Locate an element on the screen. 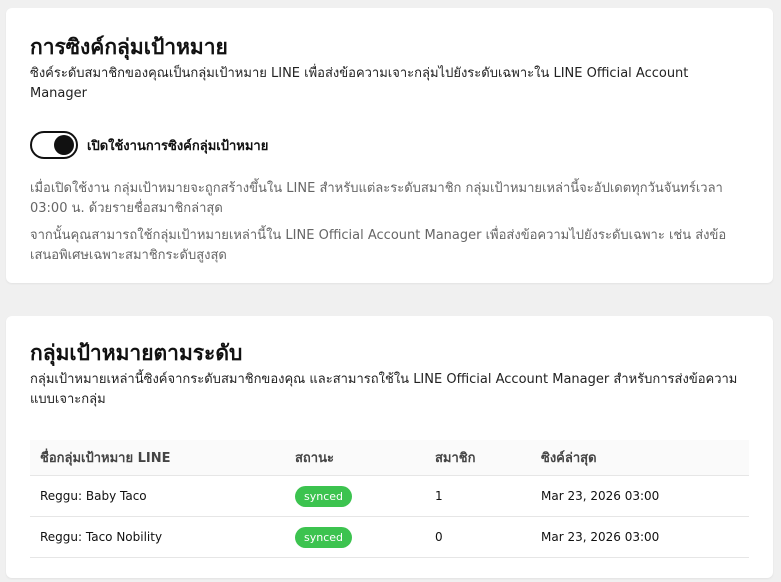  audience-name: Reggu: Baby Taco is located at coordinates (157, 496).